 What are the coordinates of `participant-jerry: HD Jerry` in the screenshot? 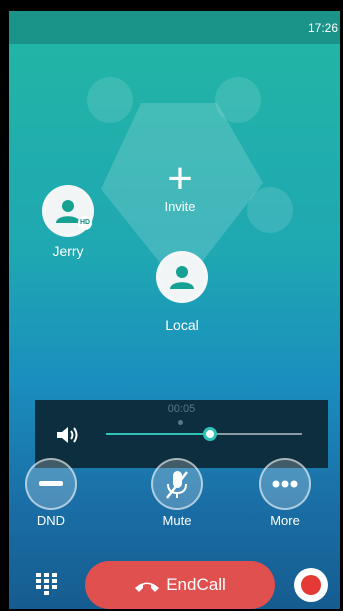 It's located at (68, 222).